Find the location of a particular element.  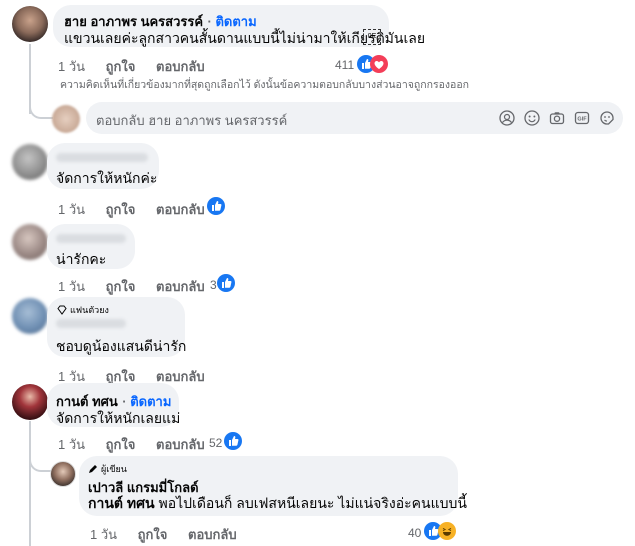

mention-link: กานต์ ทศน is located at coordinates (121, 503).